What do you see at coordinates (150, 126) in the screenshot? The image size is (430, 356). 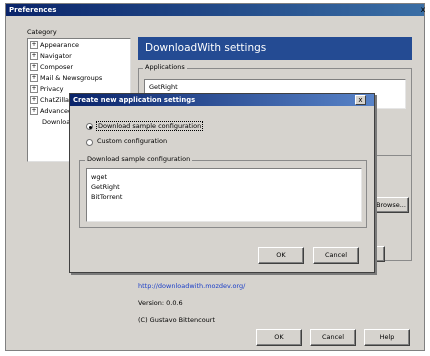 I see `radio-download-sample-label: Download sample configuration` at bounding box center [150, 126].